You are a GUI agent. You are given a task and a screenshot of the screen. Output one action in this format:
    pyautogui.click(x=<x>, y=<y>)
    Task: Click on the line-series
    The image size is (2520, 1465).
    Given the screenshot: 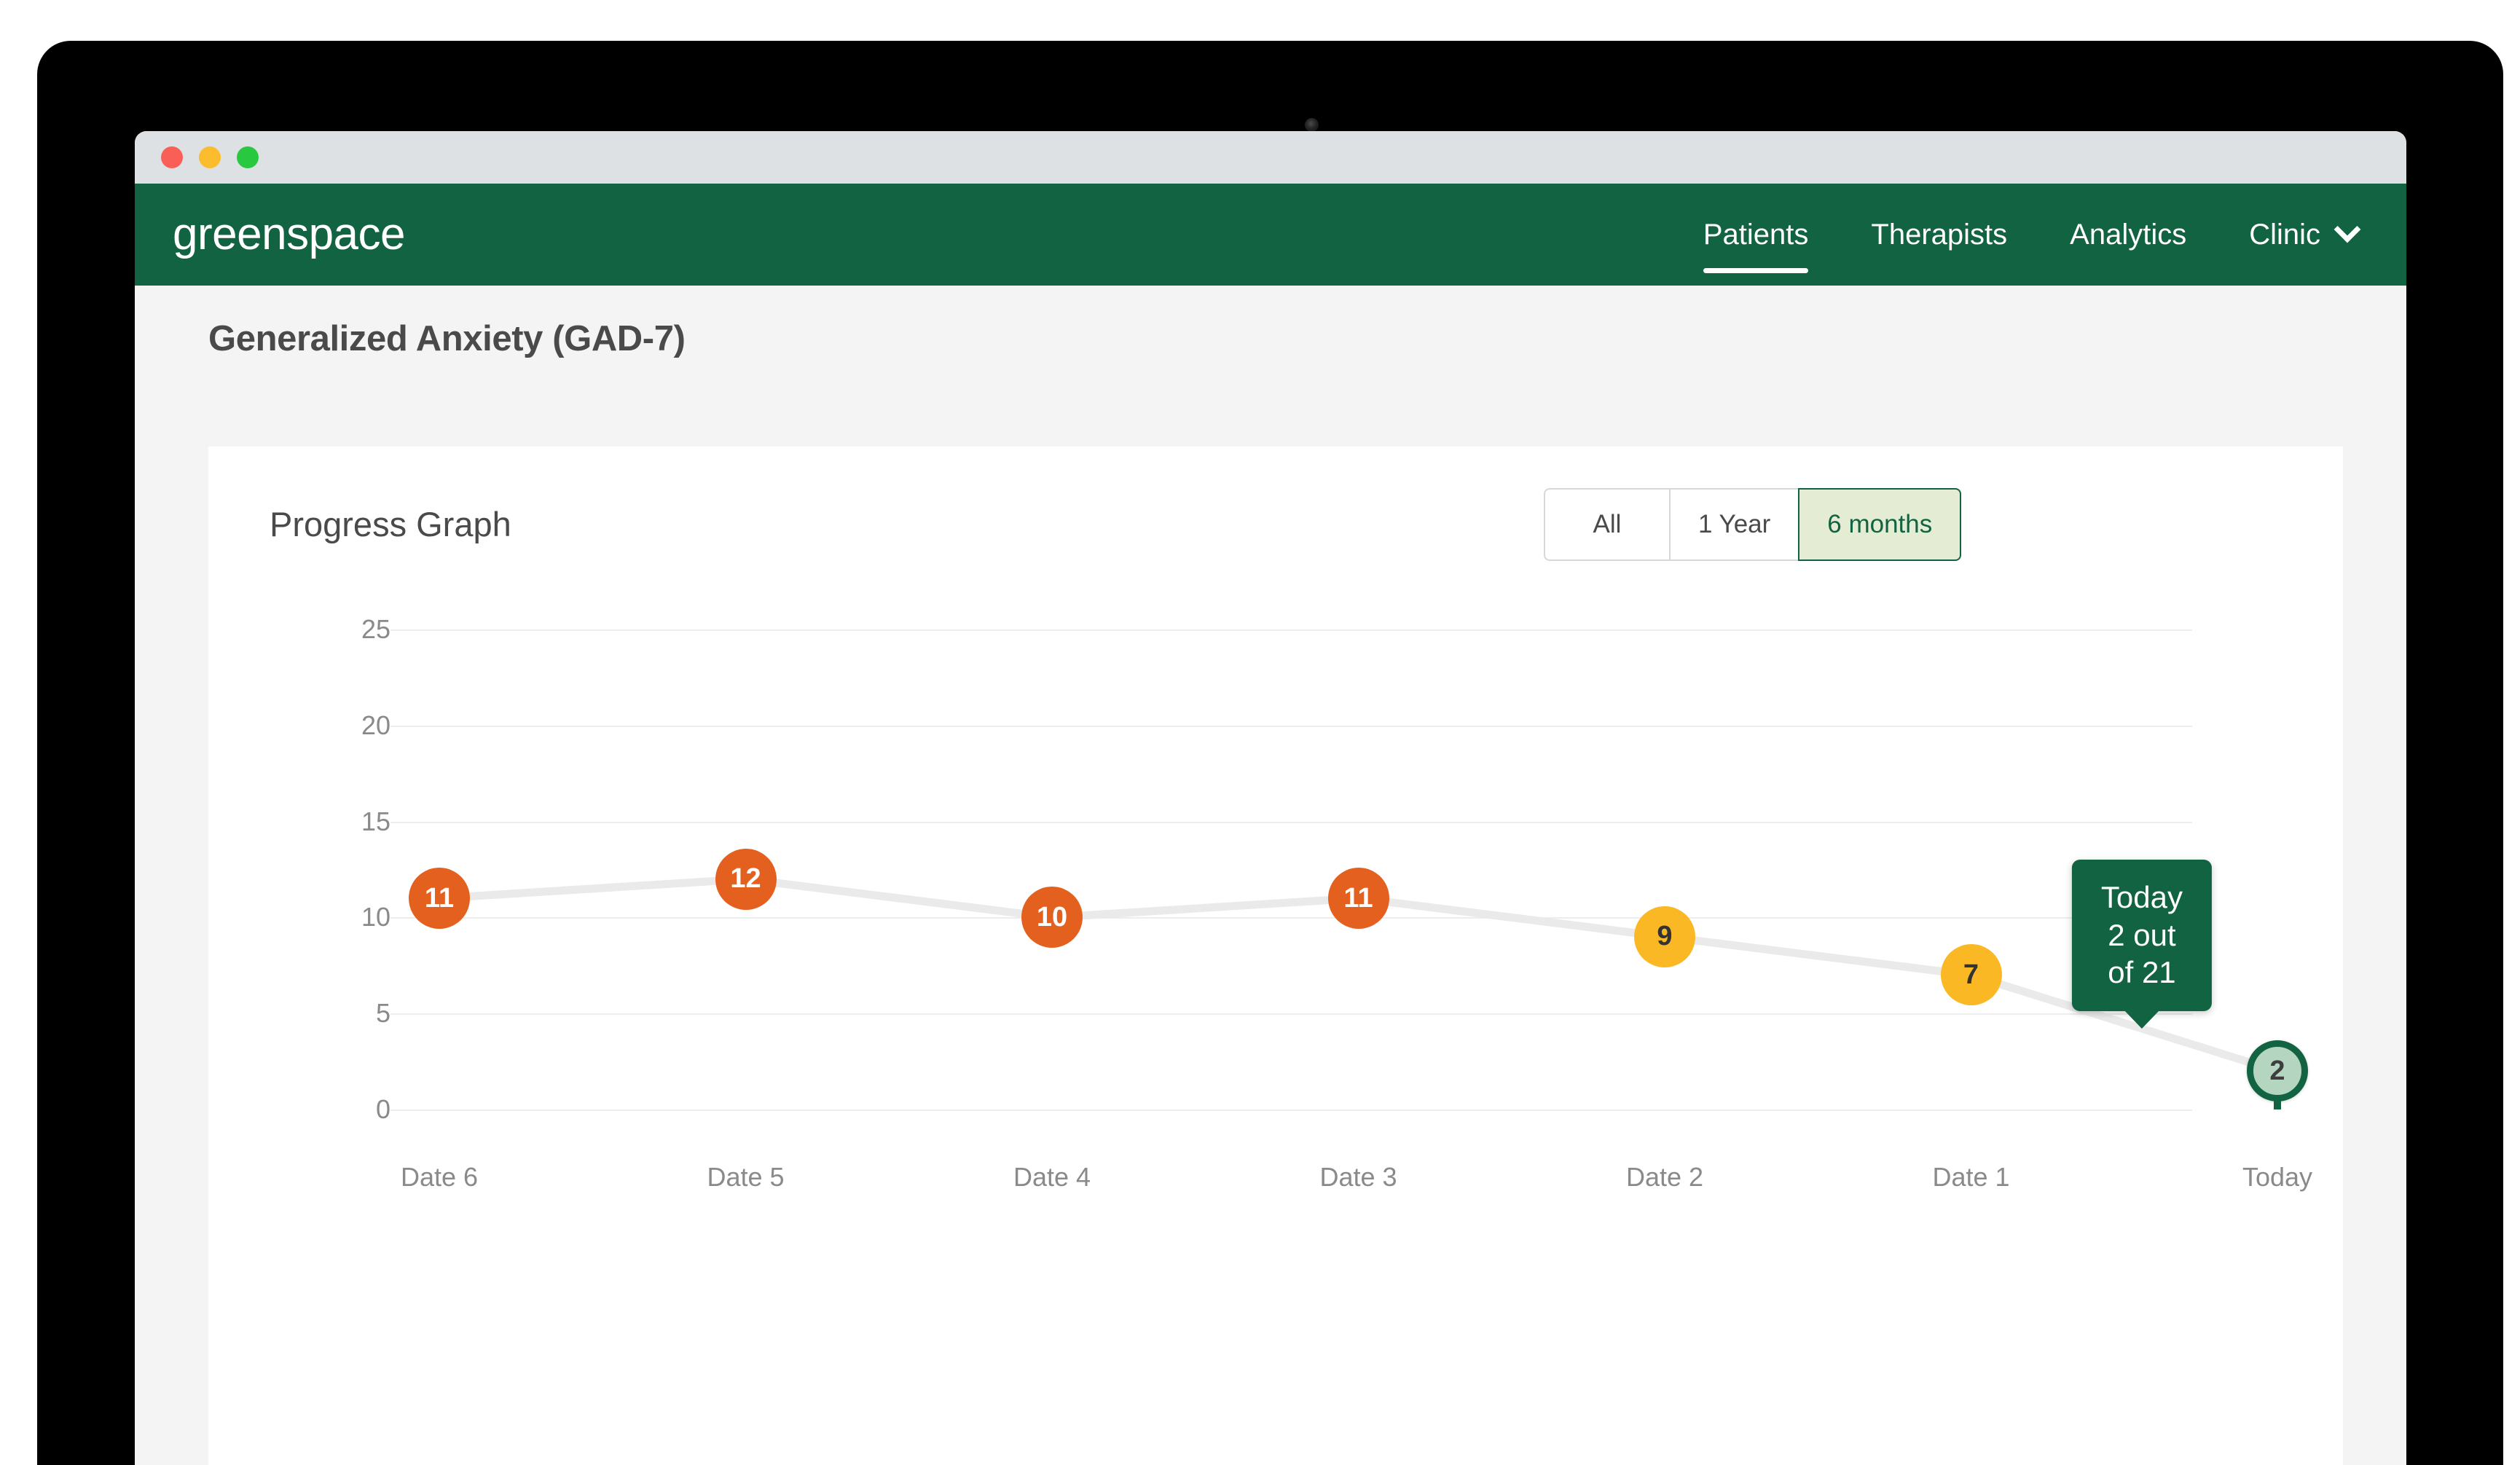 What is the action you would take?
    pyautogui.click(x=1358, y=975)
    